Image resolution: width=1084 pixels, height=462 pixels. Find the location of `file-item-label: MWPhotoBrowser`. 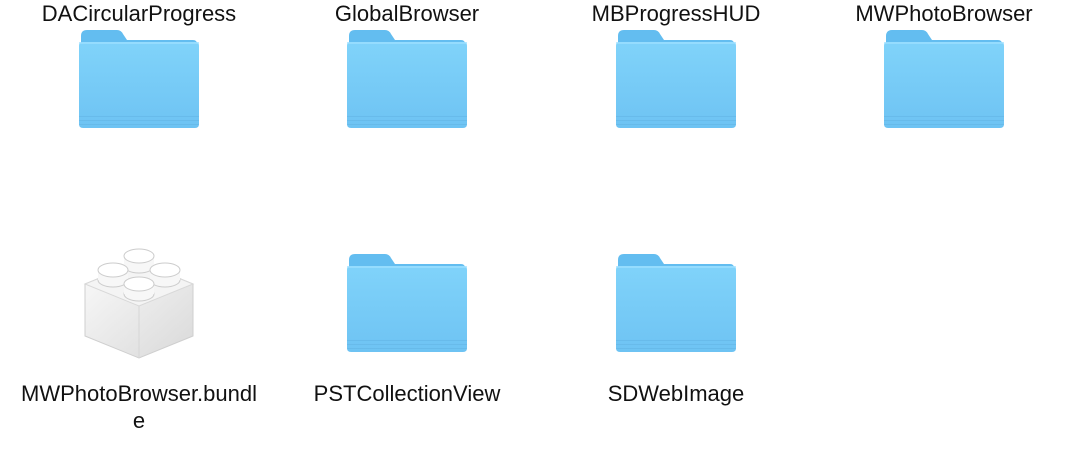

file-item-label: MWPhotoBrowser is located at coordinates (944, 13).